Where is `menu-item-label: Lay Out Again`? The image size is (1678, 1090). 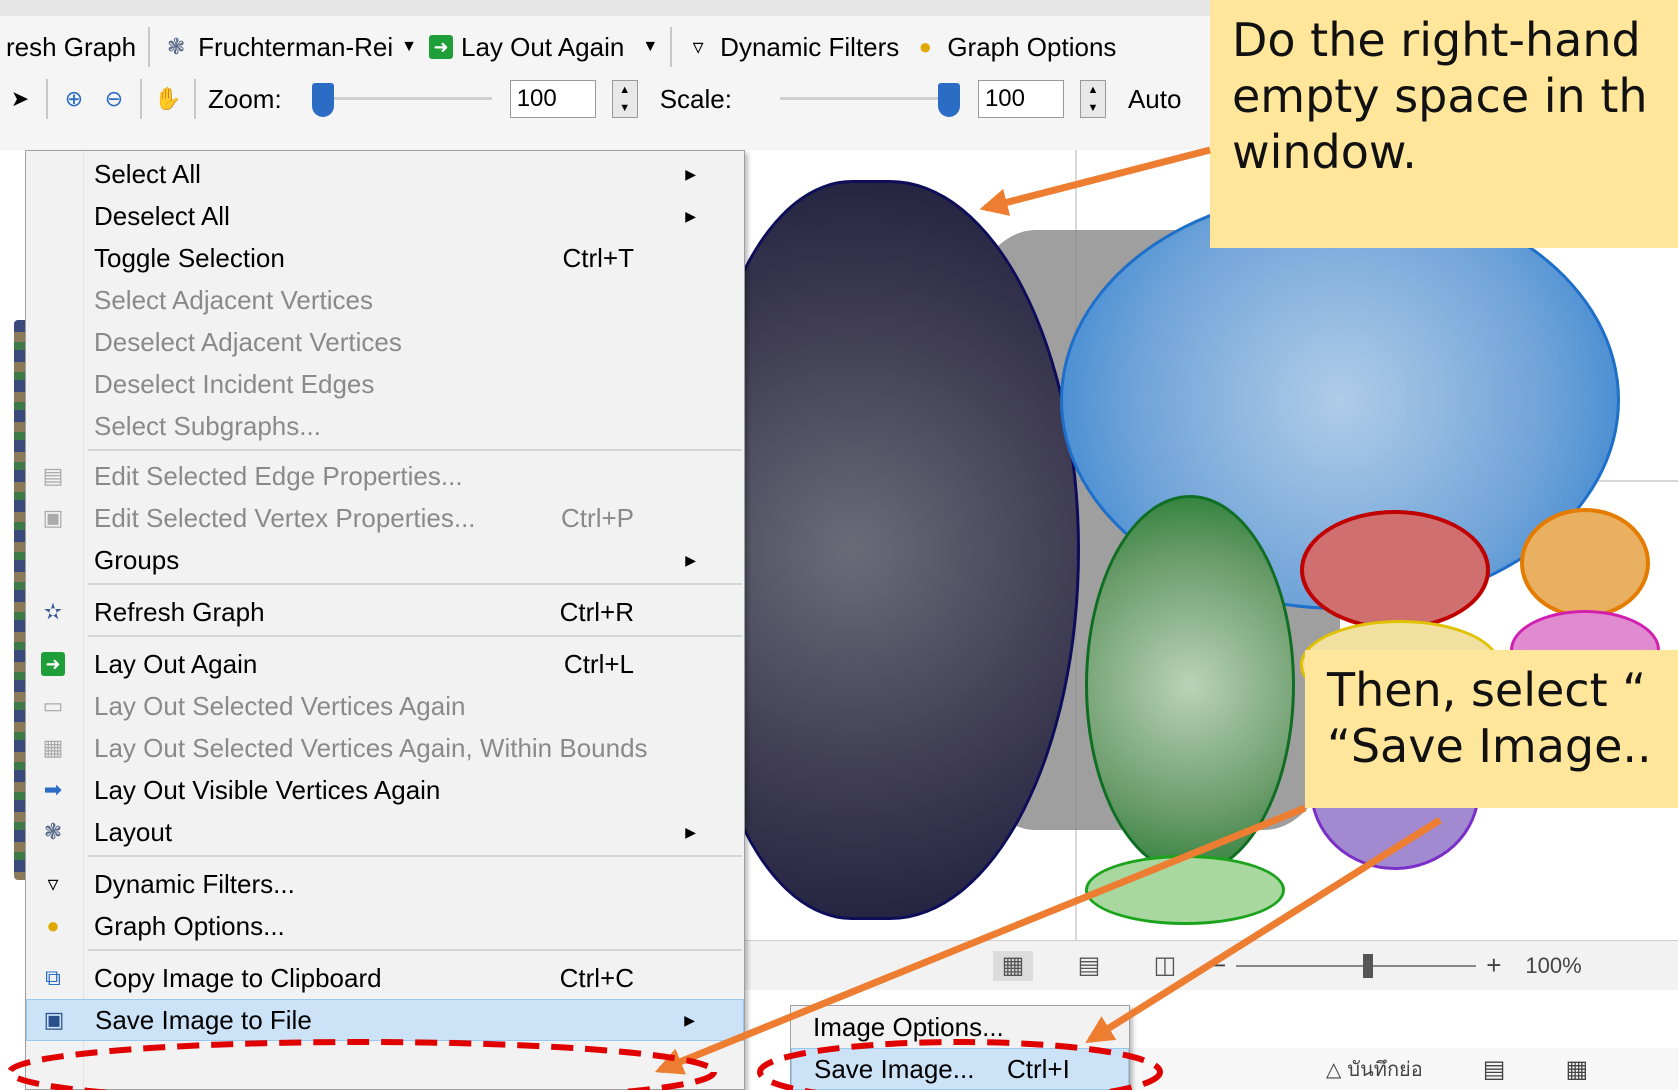 menu-item-label: Lay Out Again is located at coordinates (176, 663).